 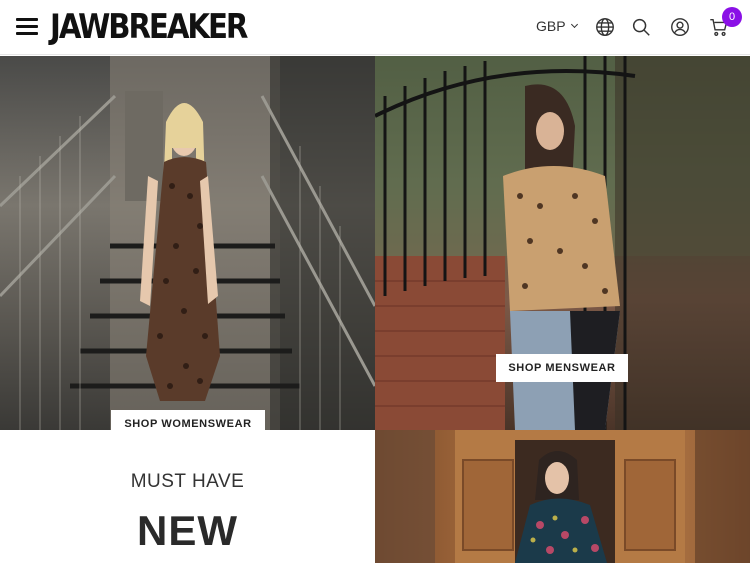 I want to click on currency-label: GBP, so click(x=551, y=26).